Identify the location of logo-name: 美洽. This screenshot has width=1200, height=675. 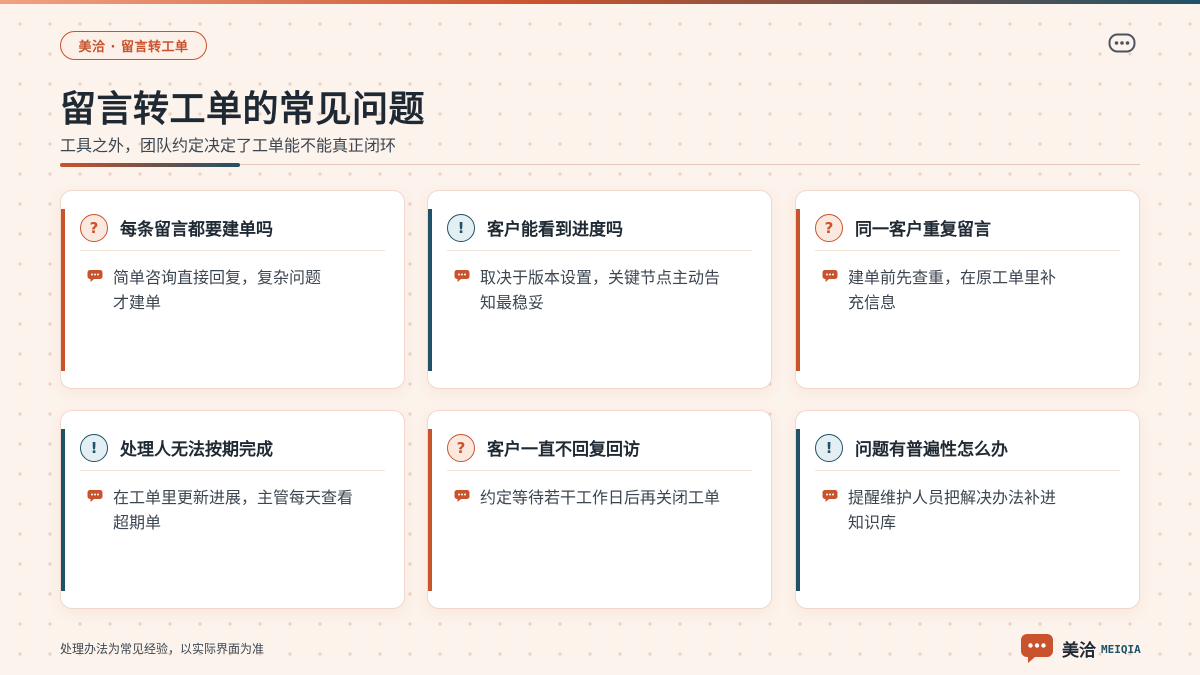
(1079, 650).